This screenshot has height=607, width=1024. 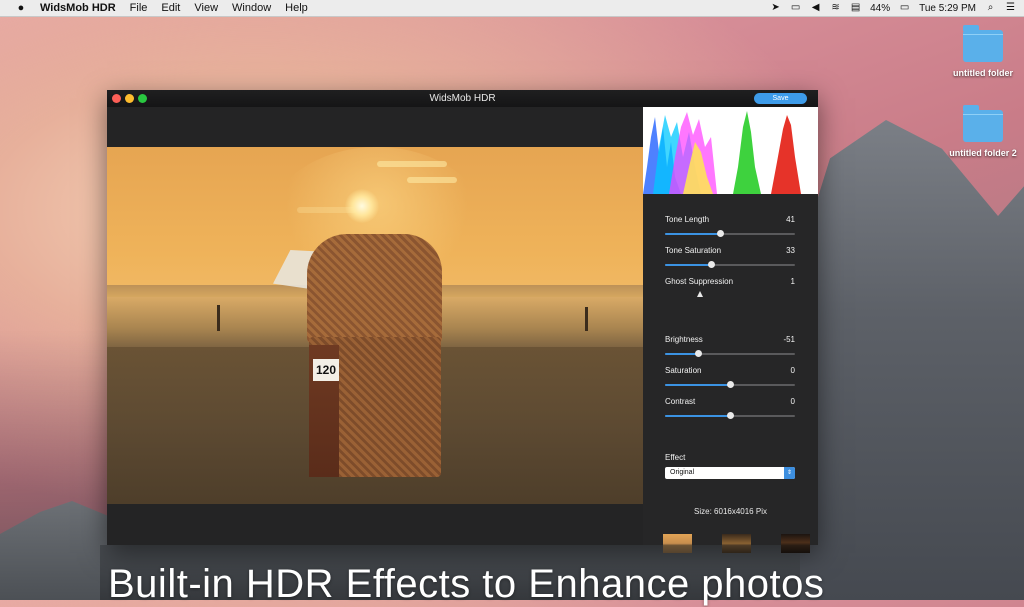 What do you see at coordinates (730, 346) in the screenshot?
I see `slider-brightness: Brightness -51` at bounding box center [730, 346].